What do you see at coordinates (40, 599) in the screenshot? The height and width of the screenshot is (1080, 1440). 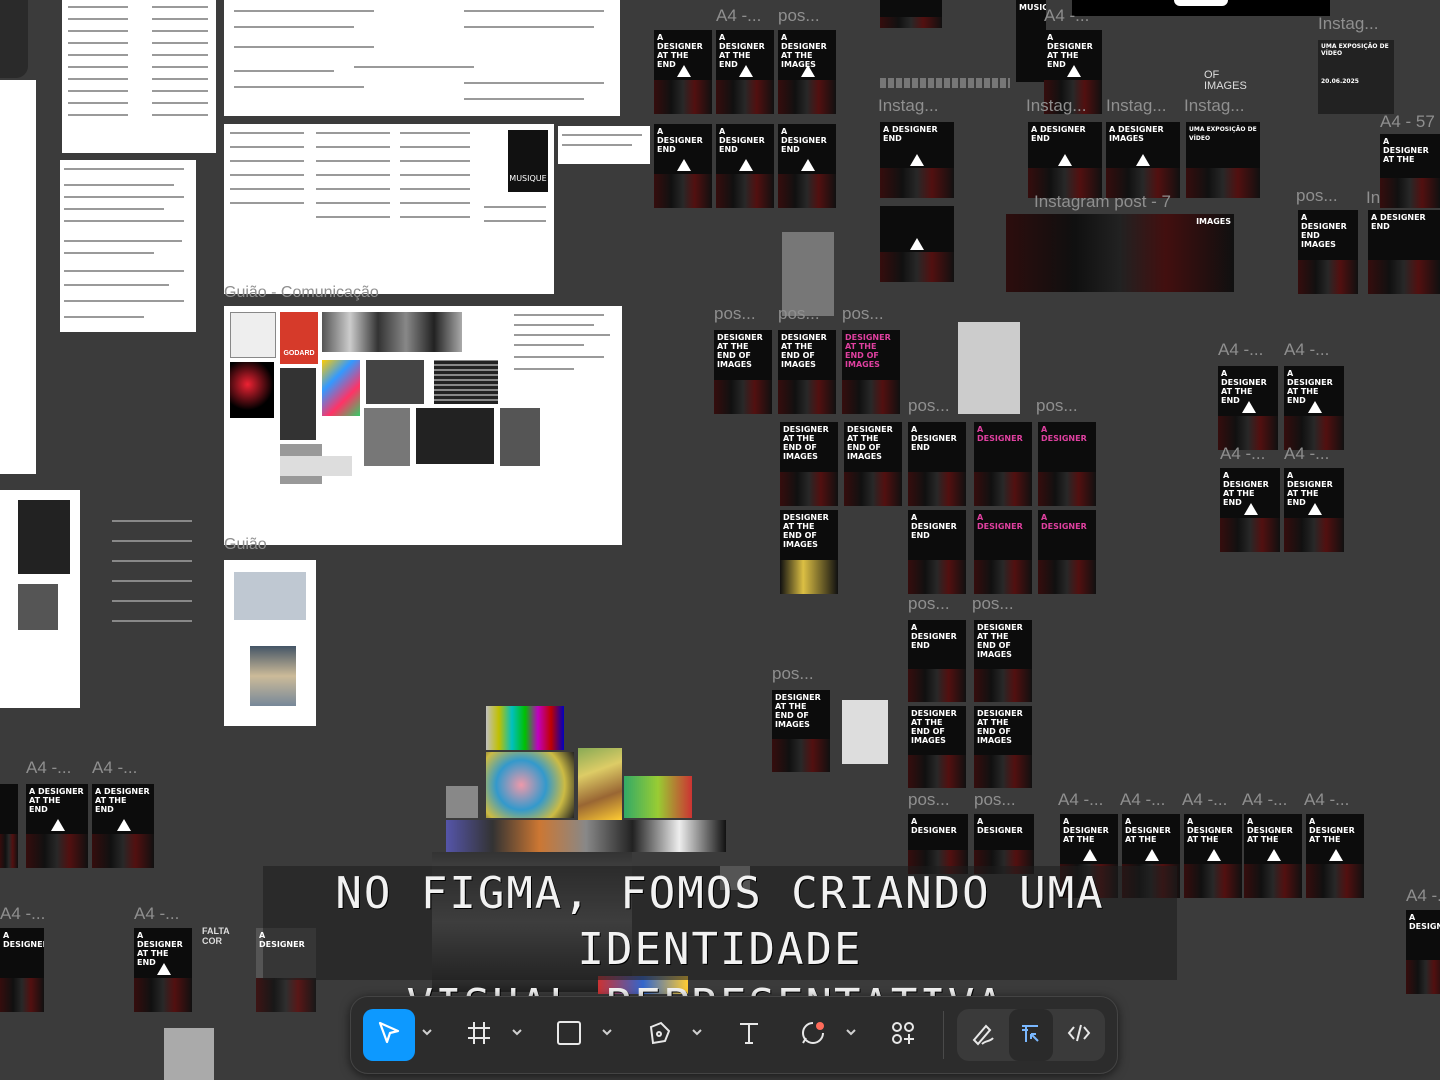 I see `doc-page-left-bottom` at bounding box center [40, 599].